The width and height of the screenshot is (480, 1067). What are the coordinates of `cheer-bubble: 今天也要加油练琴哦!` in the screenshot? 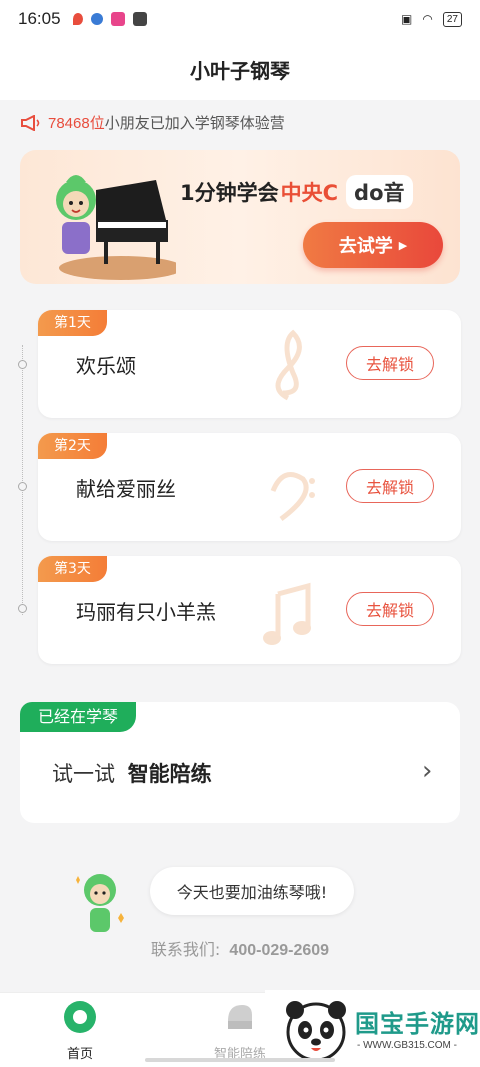 It's located at (252, 891).